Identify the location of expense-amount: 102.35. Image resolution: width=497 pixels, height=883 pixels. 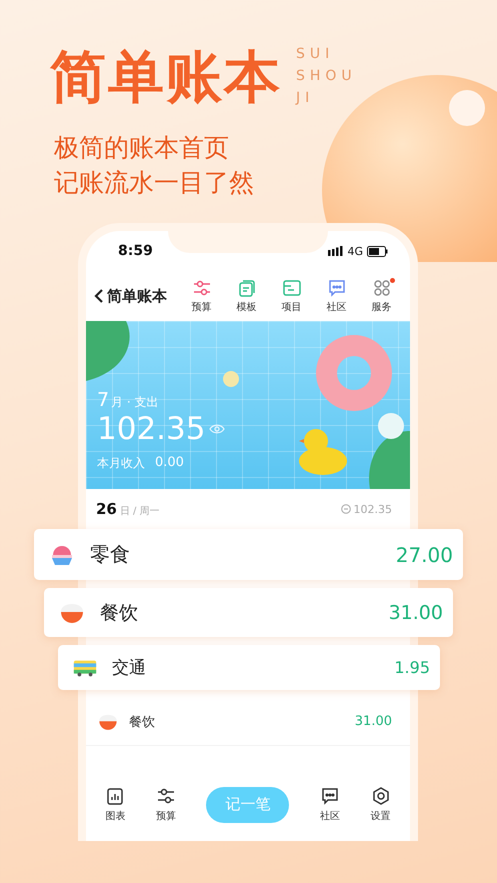
(151, 429).